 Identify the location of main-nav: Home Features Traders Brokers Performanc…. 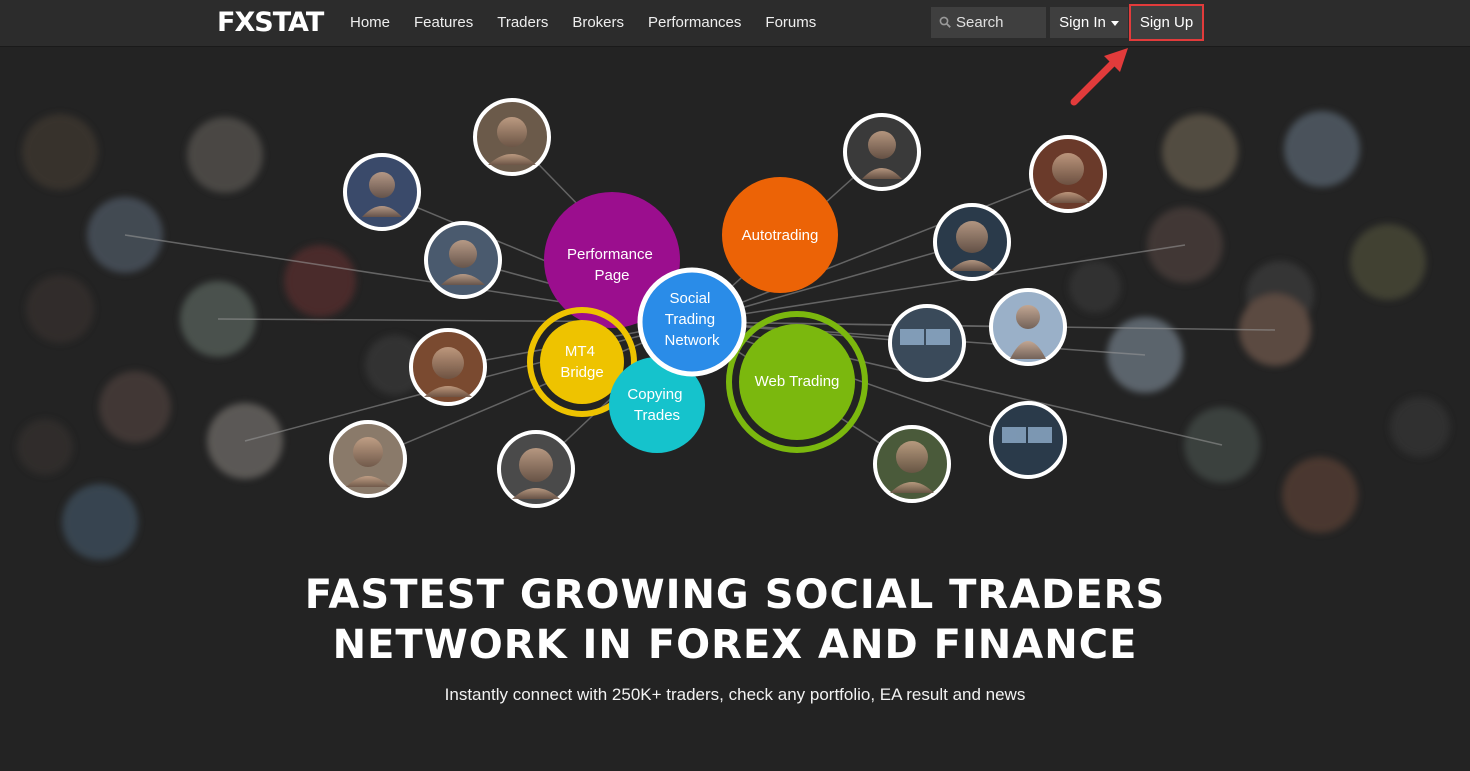
(595, 23).